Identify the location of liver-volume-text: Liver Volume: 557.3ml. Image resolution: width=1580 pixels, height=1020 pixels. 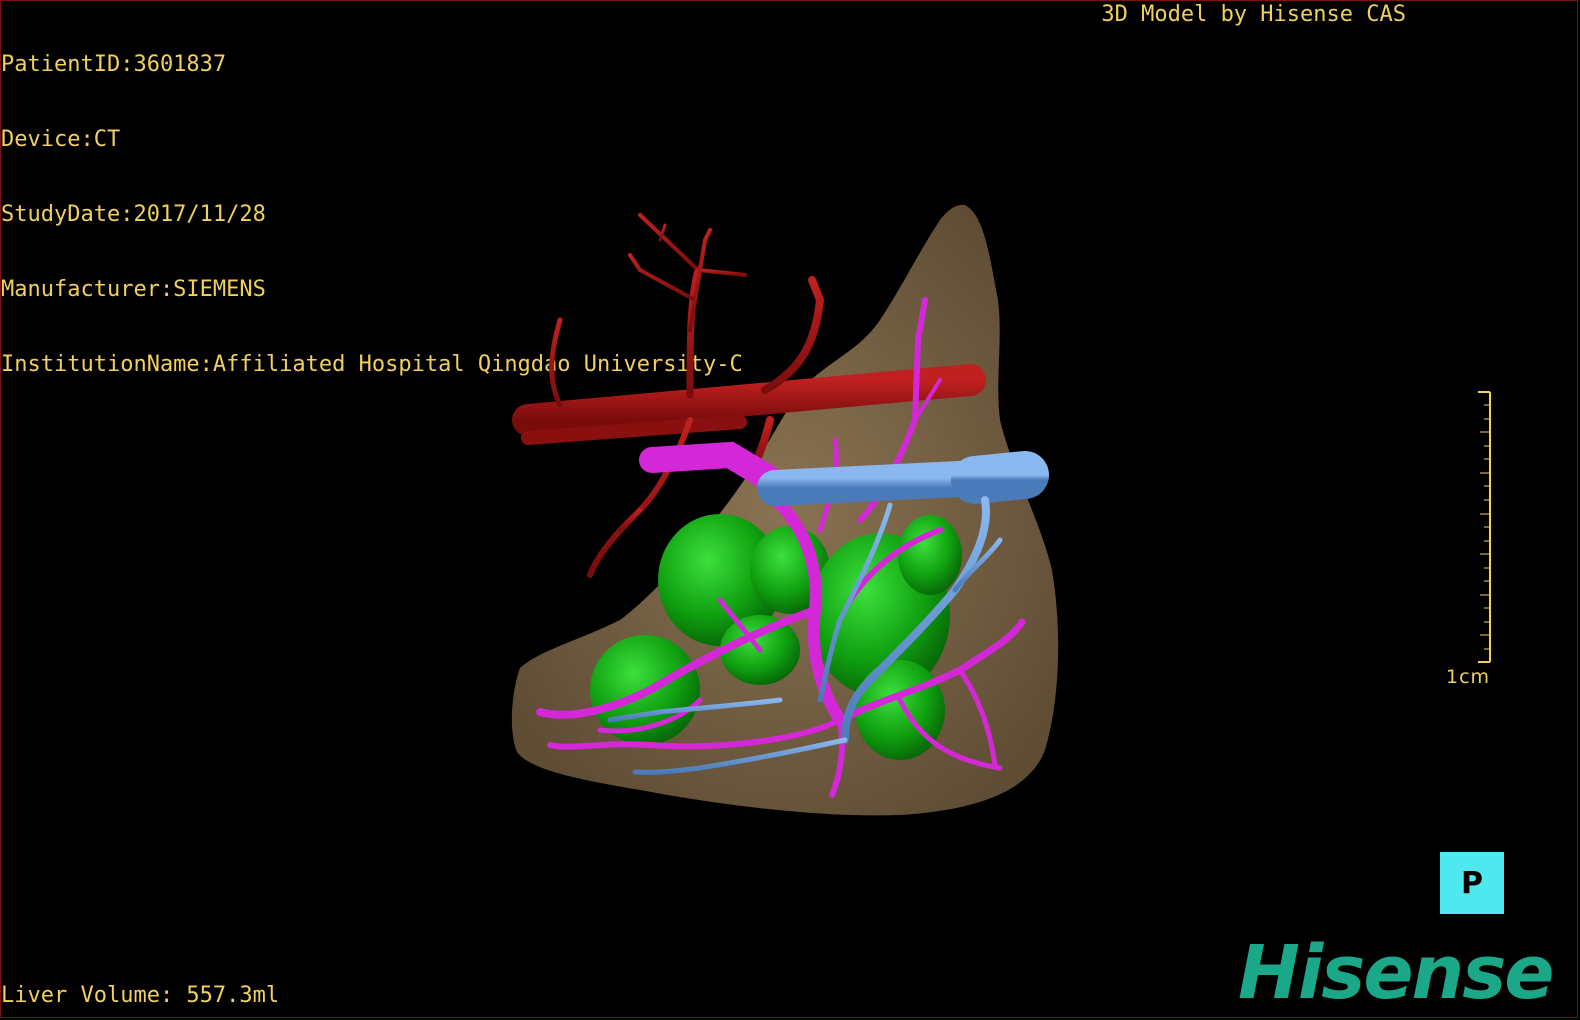
(140, 995).